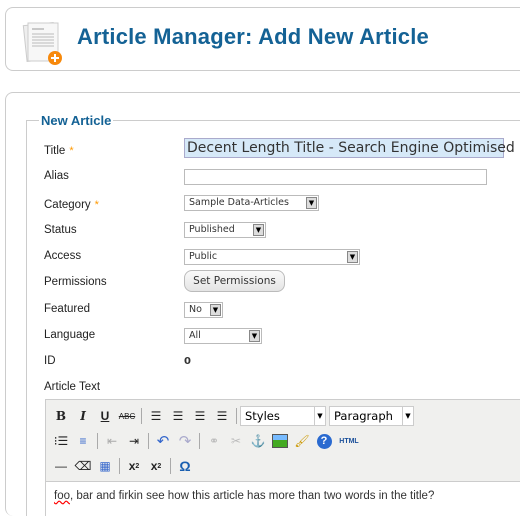  Describe the element at coordinates (134, 466) in the screenshot. I see `subscript-icon: x2` at that location.